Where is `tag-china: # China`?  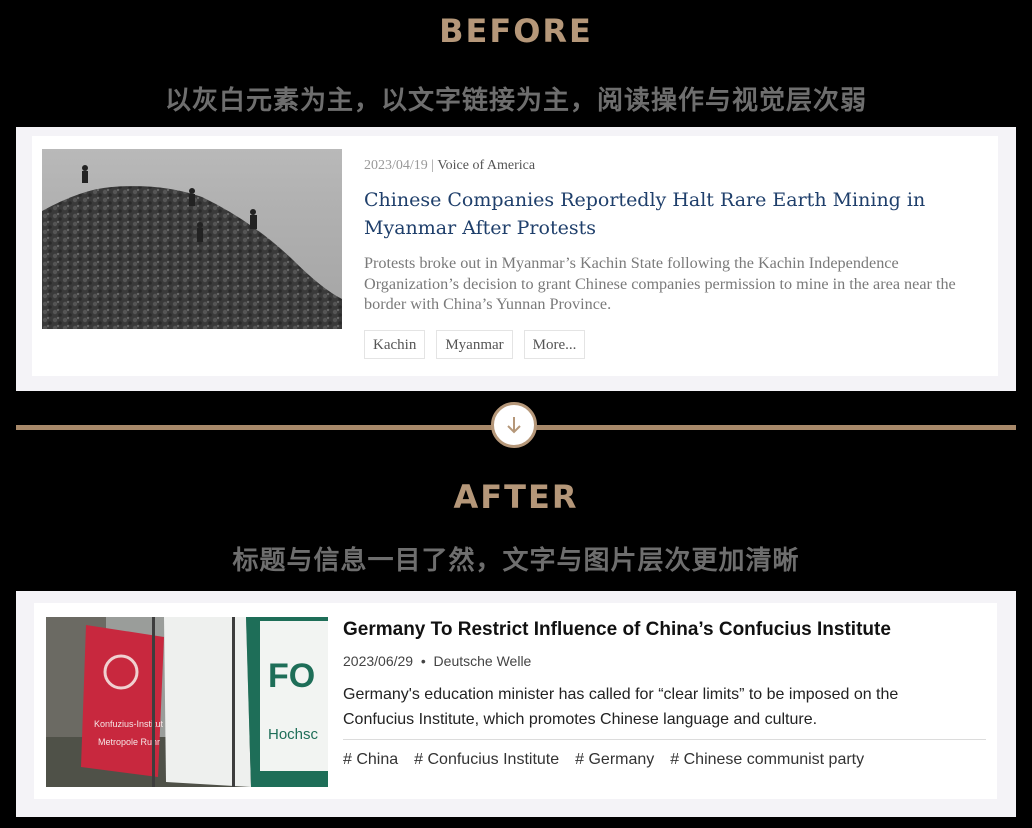
tag-china: # China is located at coordinates (370, 760).